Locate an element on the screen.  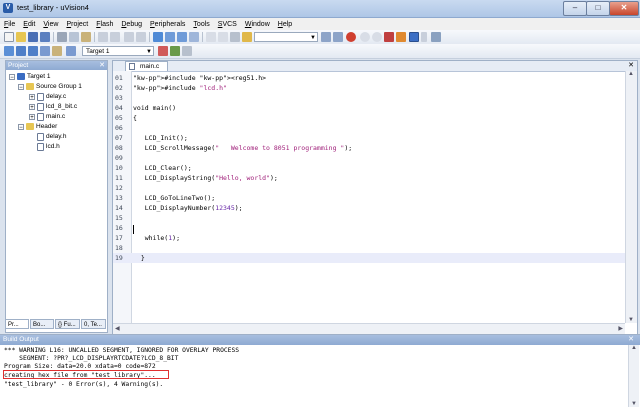
menu-project: Project is located at coordinates (77, 24).